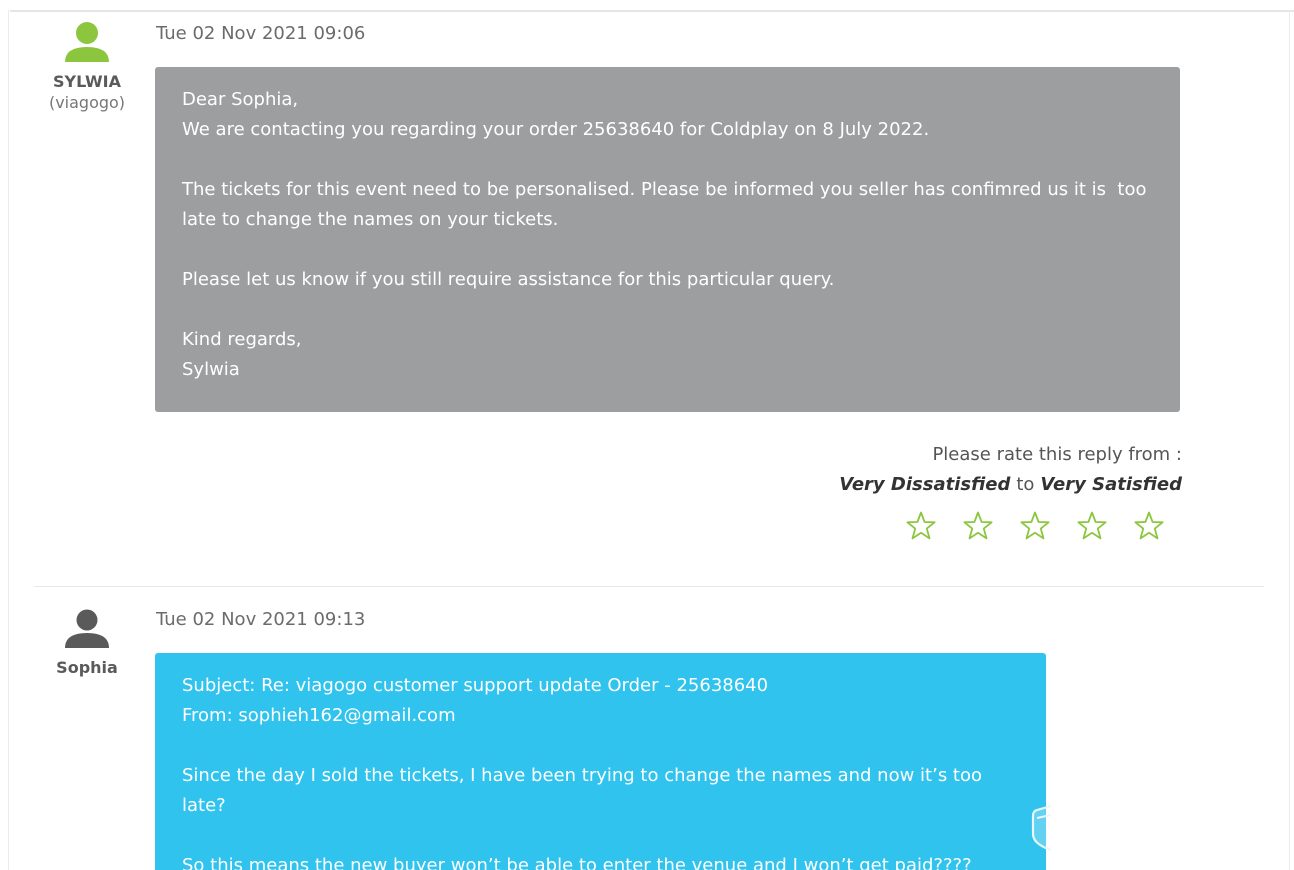 This screenshot has height=870, width=1294. What do you see at coordinates (1111, 484) in the screenshot?
I see `rating-high-label: Very Satisfied` at bounding box center [1111, 484].